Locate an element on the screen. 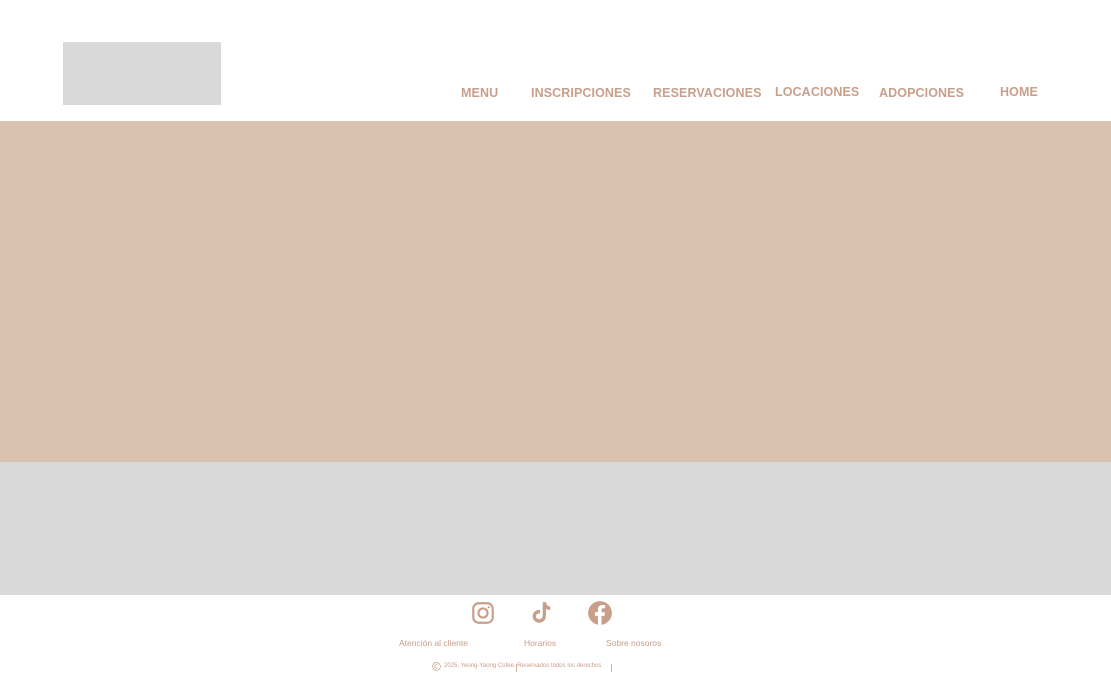  nav-reservaciones: RESERVACIONES is located at coordinates (707, 93).